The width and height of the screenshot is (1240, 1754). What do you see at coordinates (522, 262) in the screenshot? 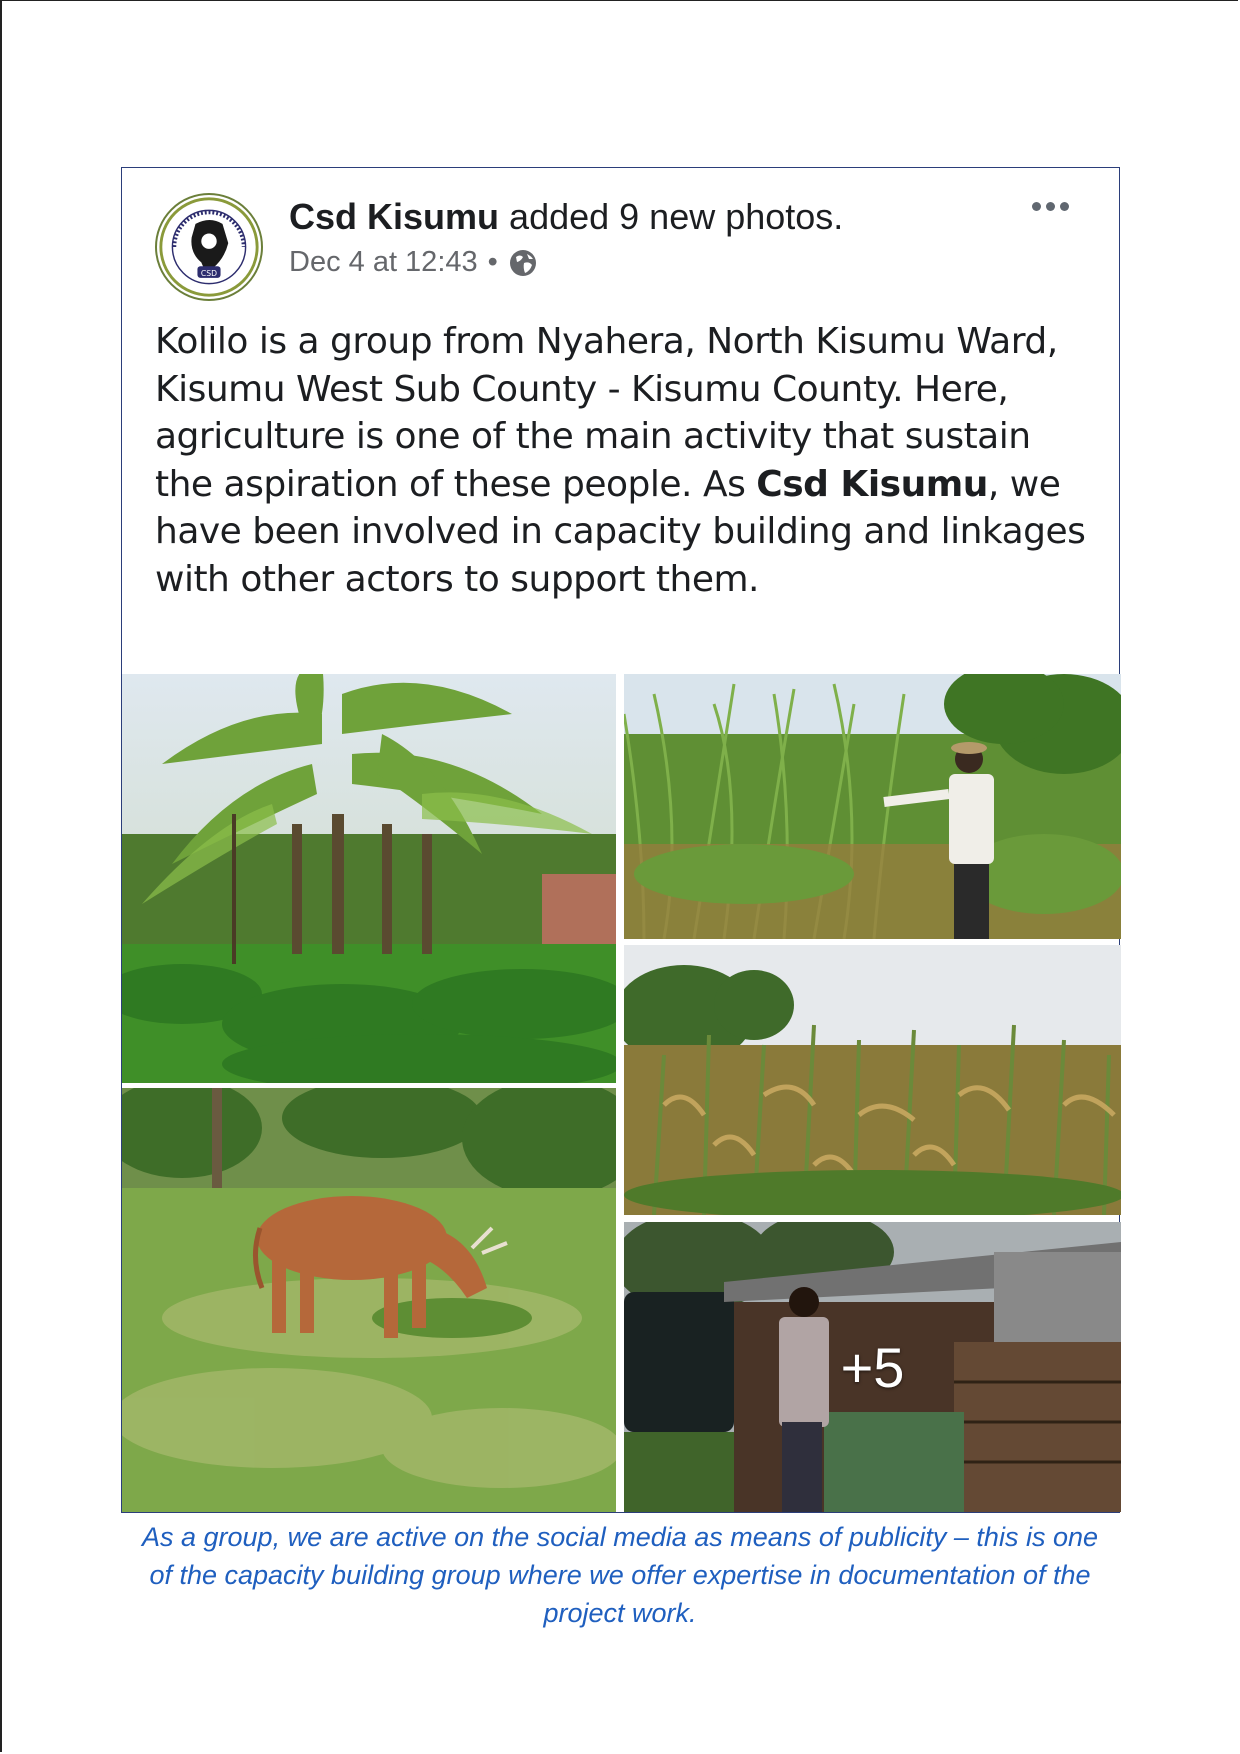
I see `globe-icon` at bounding box center [522, 262].